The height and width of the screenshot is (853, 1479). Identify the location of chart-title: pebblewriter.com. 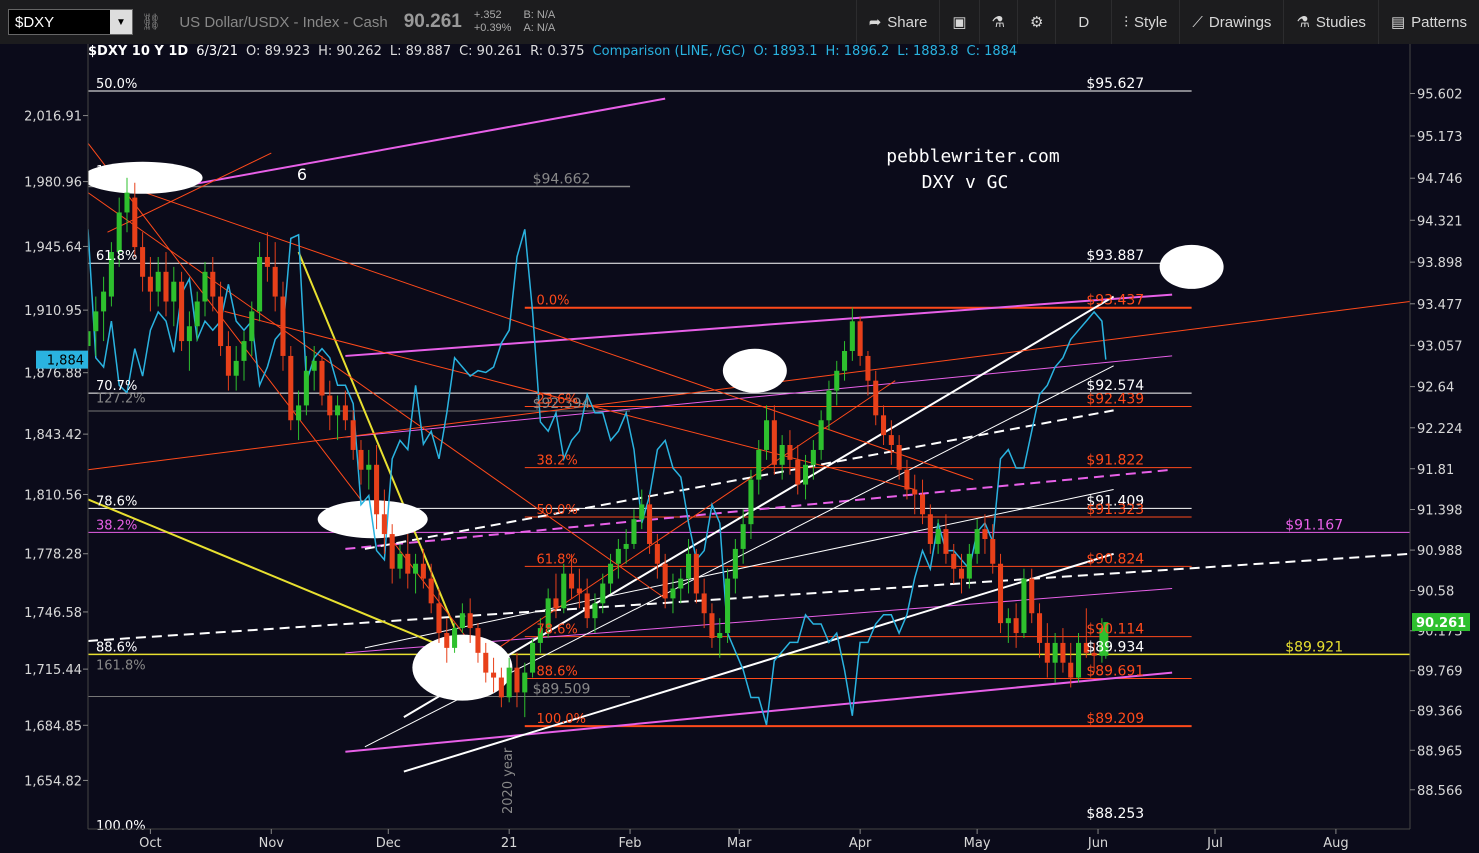
(972, 156).